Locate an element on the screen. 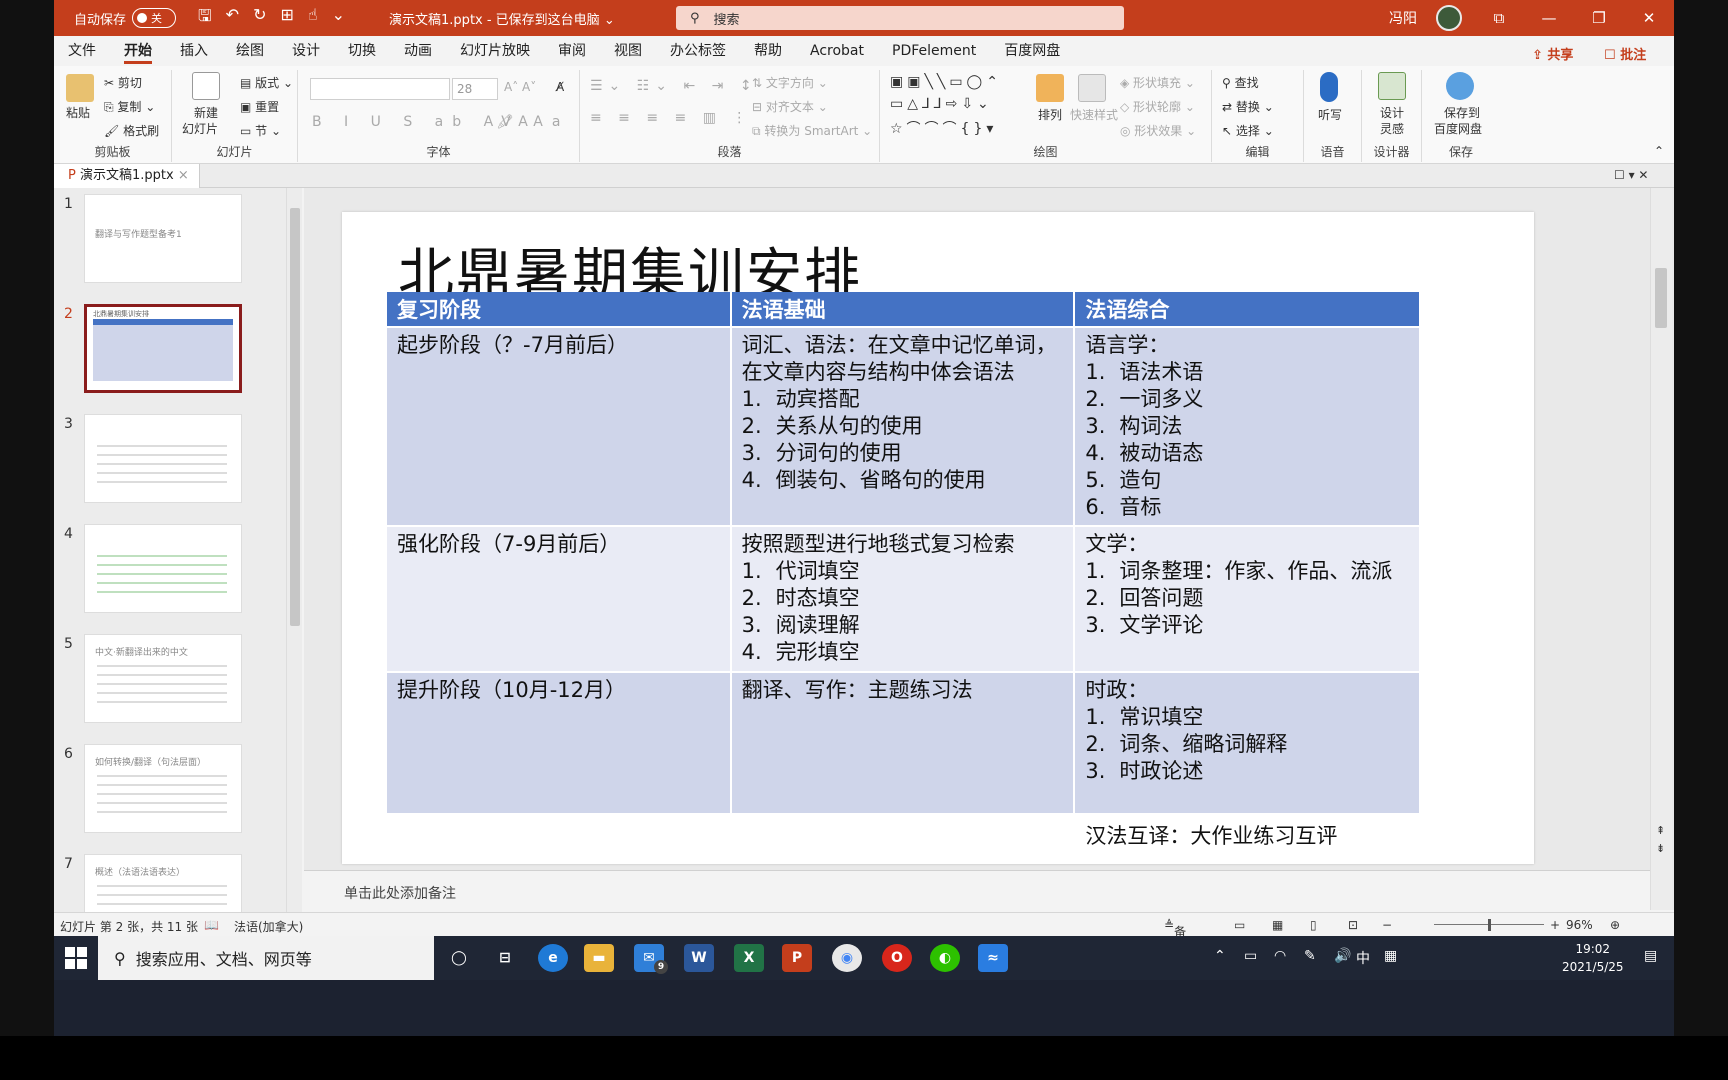 The height and width of the screenshot is (1080, 1728). touch-mode-icon: ☝ is located at coordinates (313, 18).